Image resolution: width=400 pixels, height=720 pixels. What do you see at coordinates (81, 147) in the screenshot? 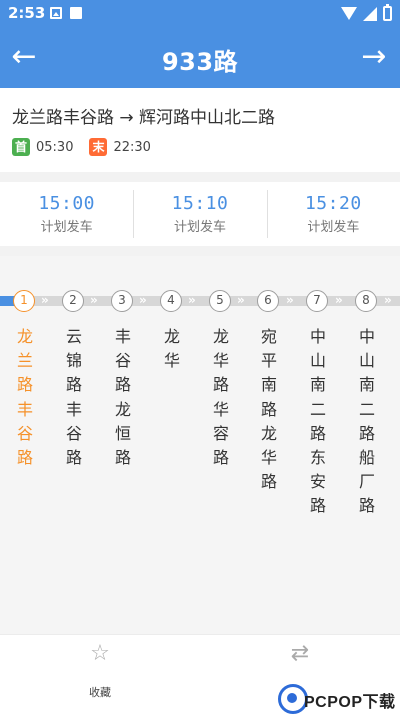
I see `operating-hours: 首 05:30 末 22:30` at bounding box center [81, 147].